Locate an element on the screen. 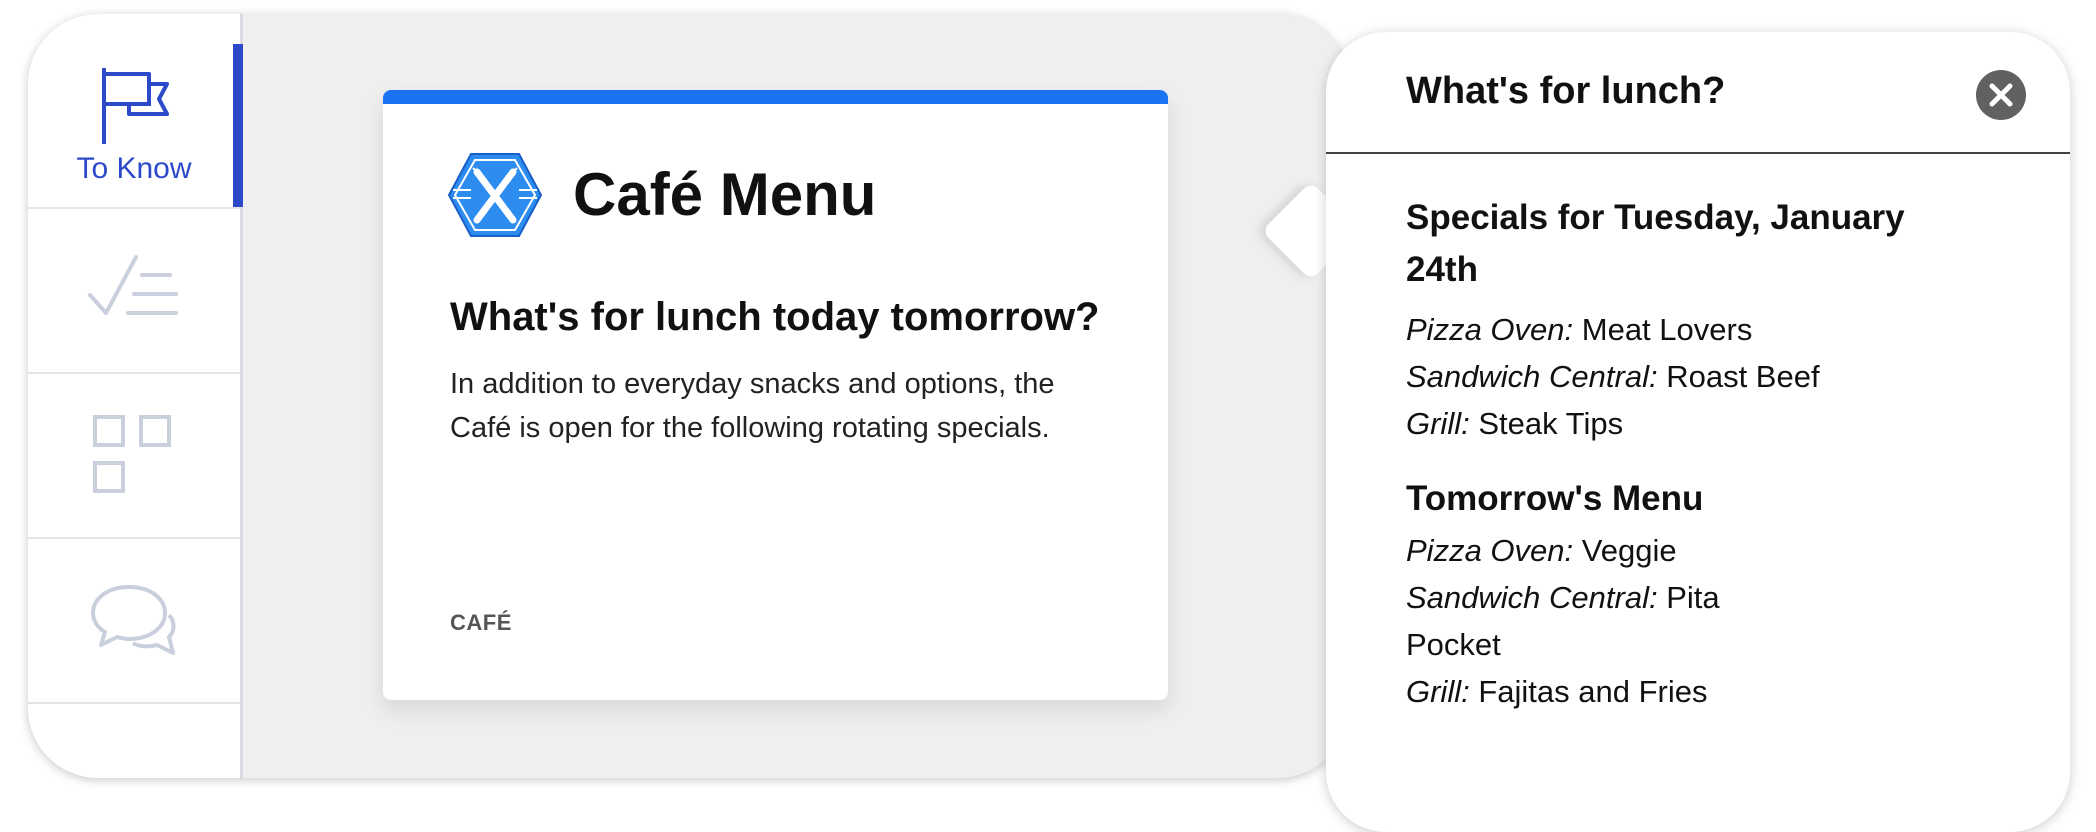  list-item: Grill: Steak Tips is located at coordinates (1666, 423).